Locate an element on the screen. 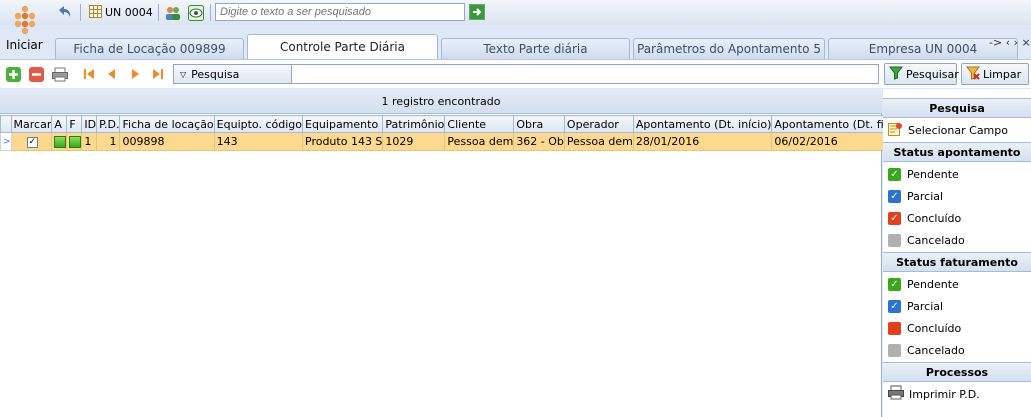  clear-button: Limpar is located at coordinates (995, 74).